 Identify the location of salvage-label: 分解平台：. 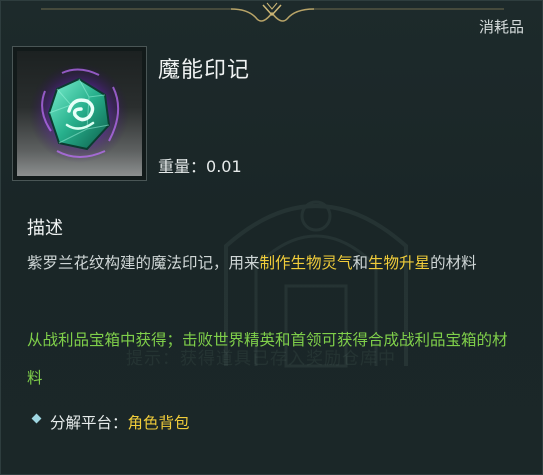
(89, 423).